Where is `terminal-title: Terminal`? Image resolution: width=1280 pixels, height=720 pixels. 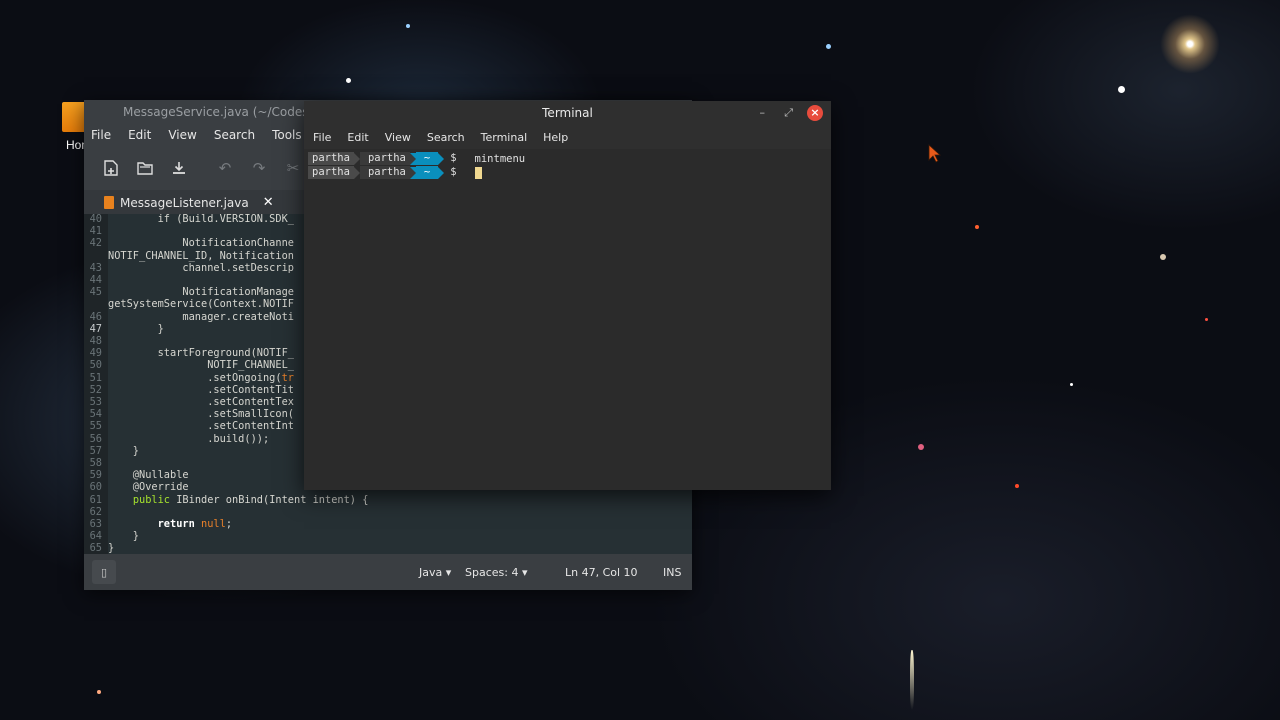
terminal-title: Terminal is located at coordinates (567, 113).